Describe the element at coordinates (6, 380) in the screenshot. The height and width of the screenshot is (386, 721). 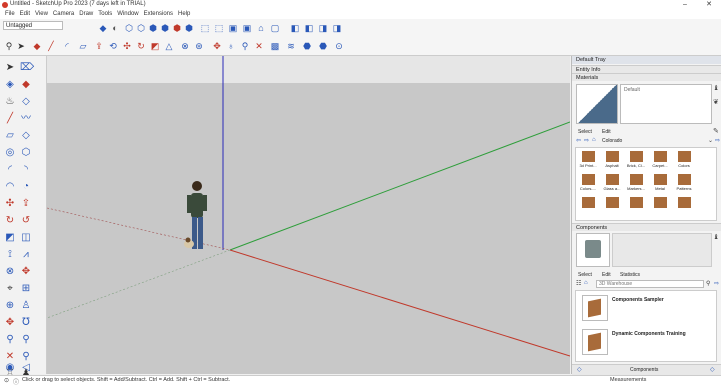
I see `geo-location-icon: ⊙` at that location.